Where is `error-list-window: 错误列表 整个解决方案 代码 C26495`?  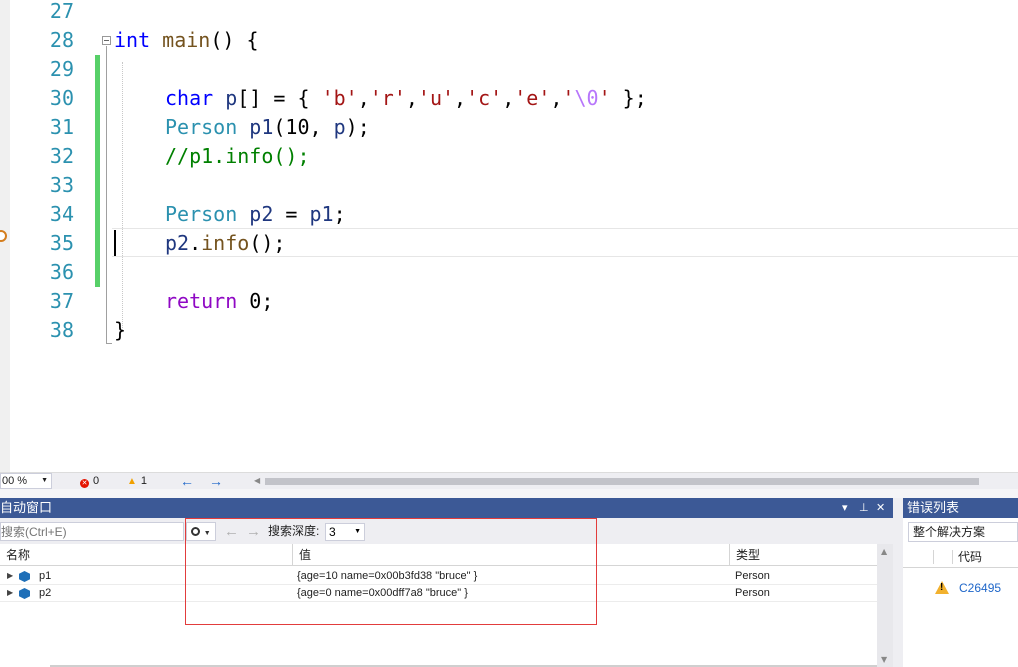
error-list-window: 错误列表 整个解决方案 代码 C26495 is located at coordinates (960, 582).